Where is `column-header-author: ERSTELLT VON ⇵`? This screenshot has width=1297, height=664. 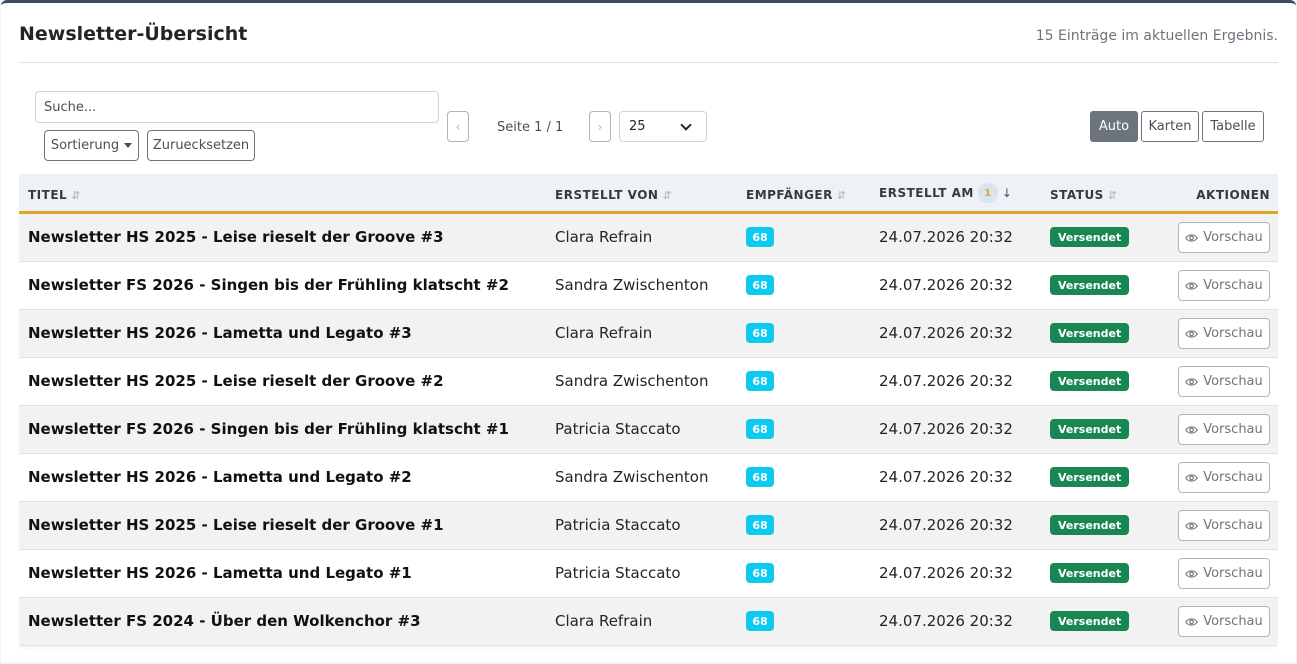
column-header-author: ERSTELLT VON ⇵ is located at coordinates (613, 195).